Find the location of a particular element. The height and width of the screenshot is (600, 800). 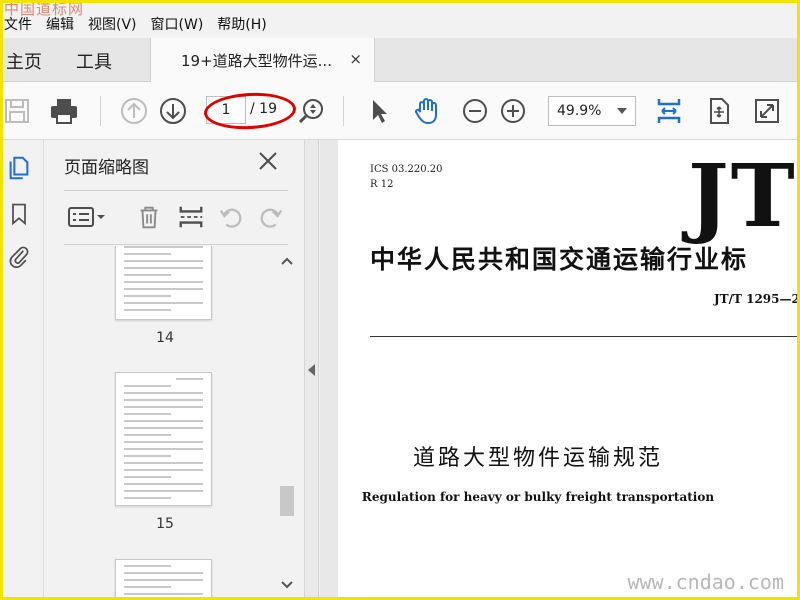

page-thumbnails-icon is located at coordinates (19, 168).